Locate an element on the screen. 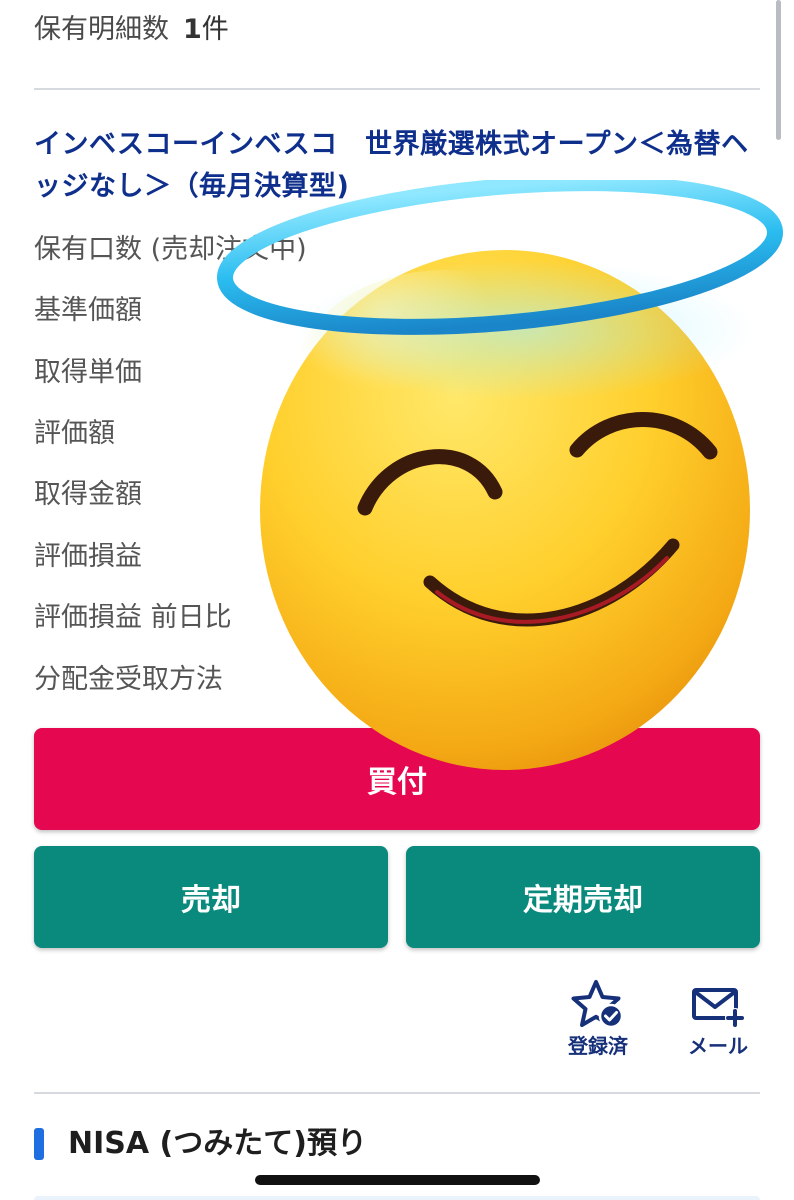  detail-label: 取得金額 is located at coordinates (88, 494).